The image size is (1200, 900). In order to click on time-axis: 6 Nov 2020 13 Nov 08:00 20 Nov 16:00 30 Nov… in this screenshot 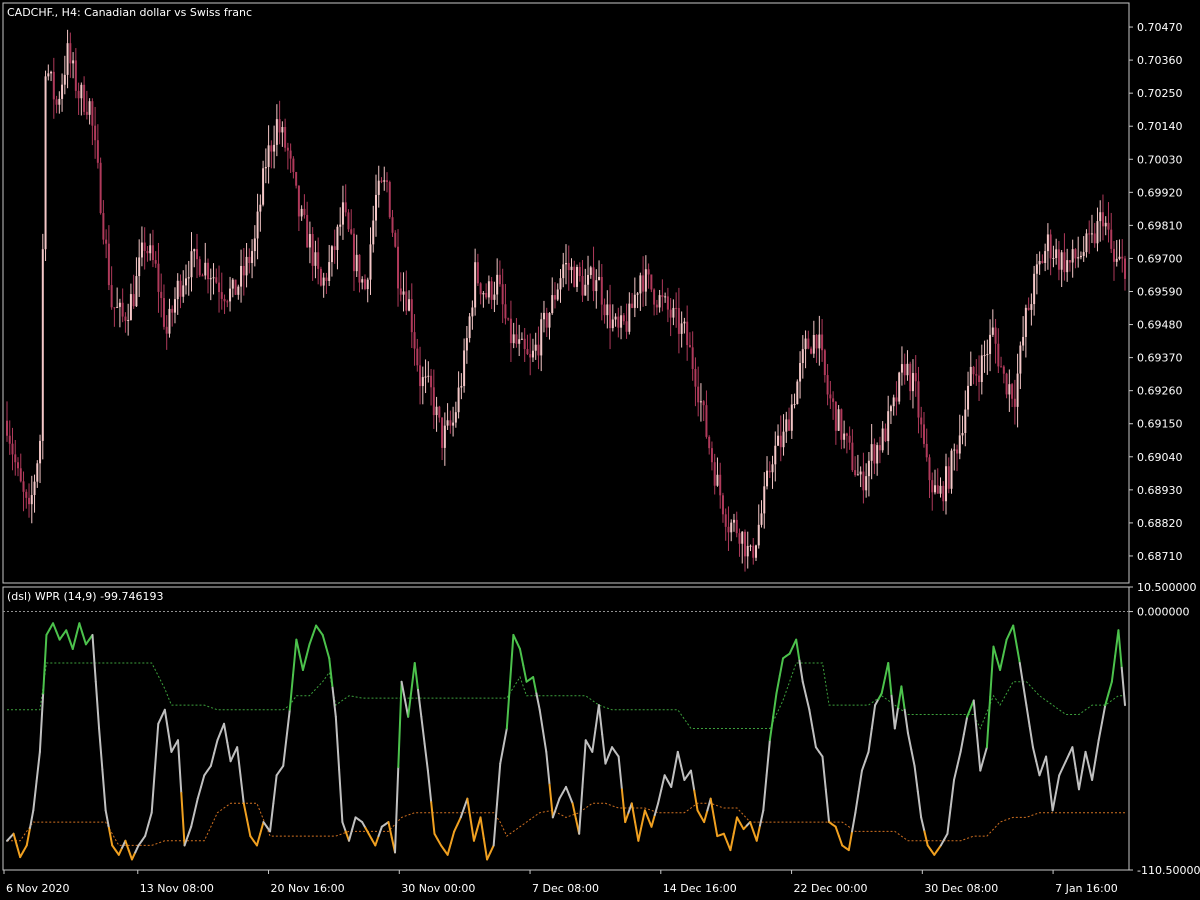, I will do `click(560, 882)`.